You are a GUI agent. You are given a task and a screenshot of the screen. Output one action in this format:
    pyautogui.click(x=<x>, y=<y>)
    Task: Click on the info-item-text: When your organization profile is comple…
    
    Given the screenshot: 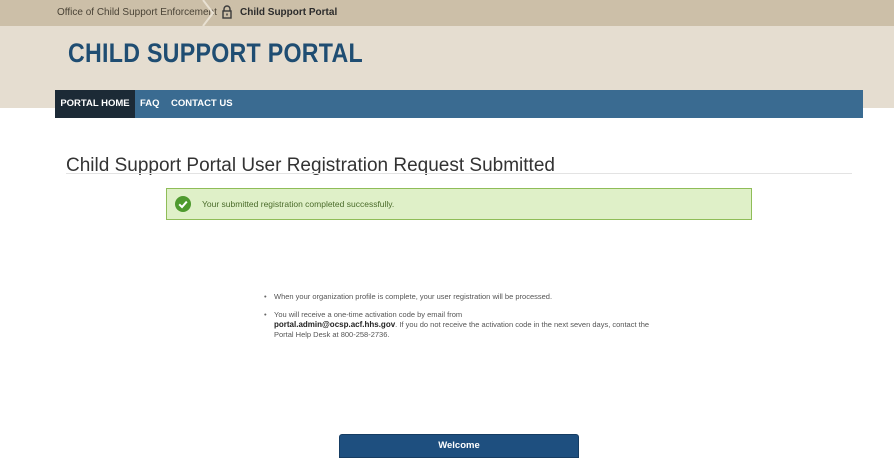 What is the action you would take?
    pyautogui.click(x=413, y=296)
    